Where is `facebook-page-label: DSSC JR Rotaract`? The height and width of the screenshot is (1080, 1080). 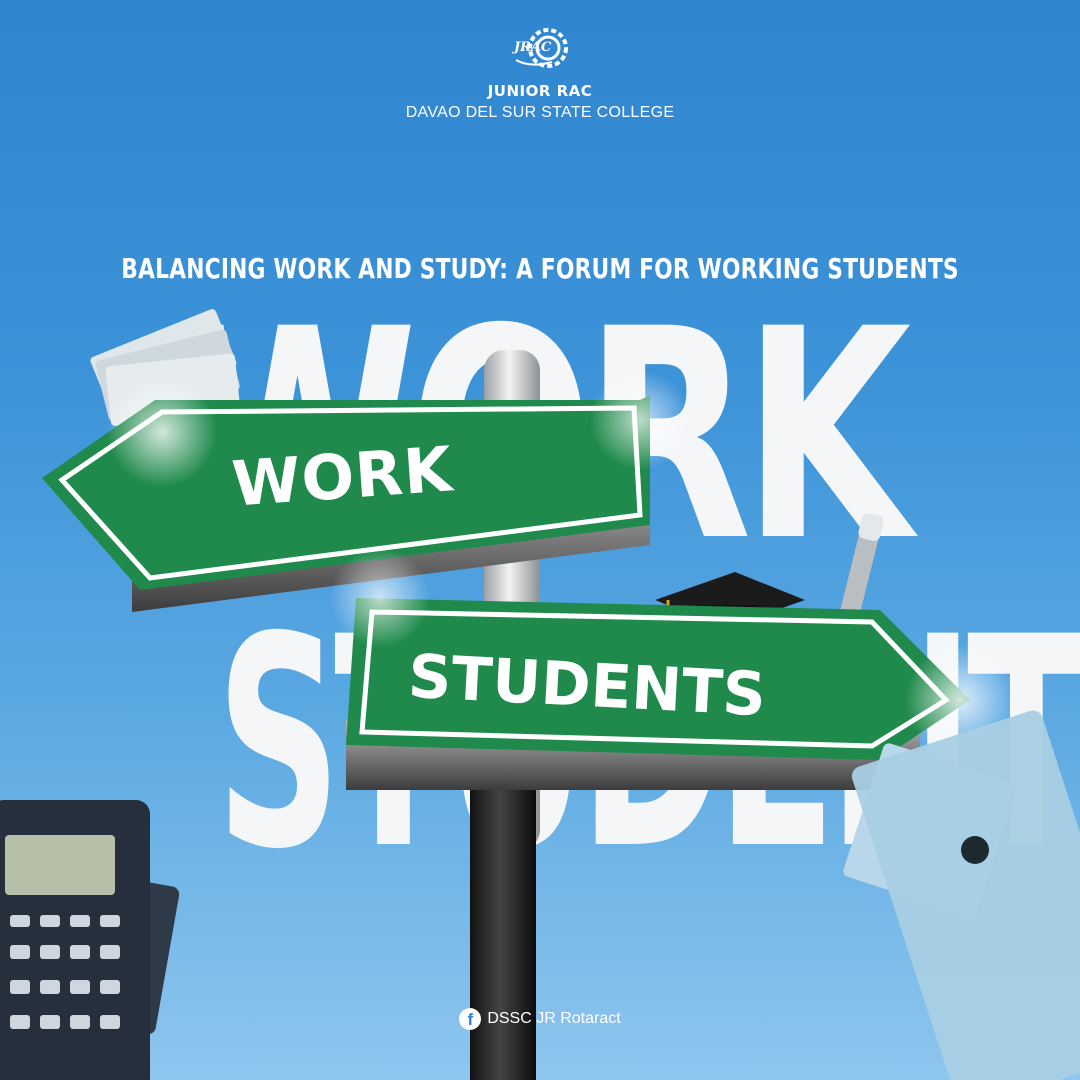
facebook-page-label: DSSC JR Rotaract is located at coordinates (553, 1018).